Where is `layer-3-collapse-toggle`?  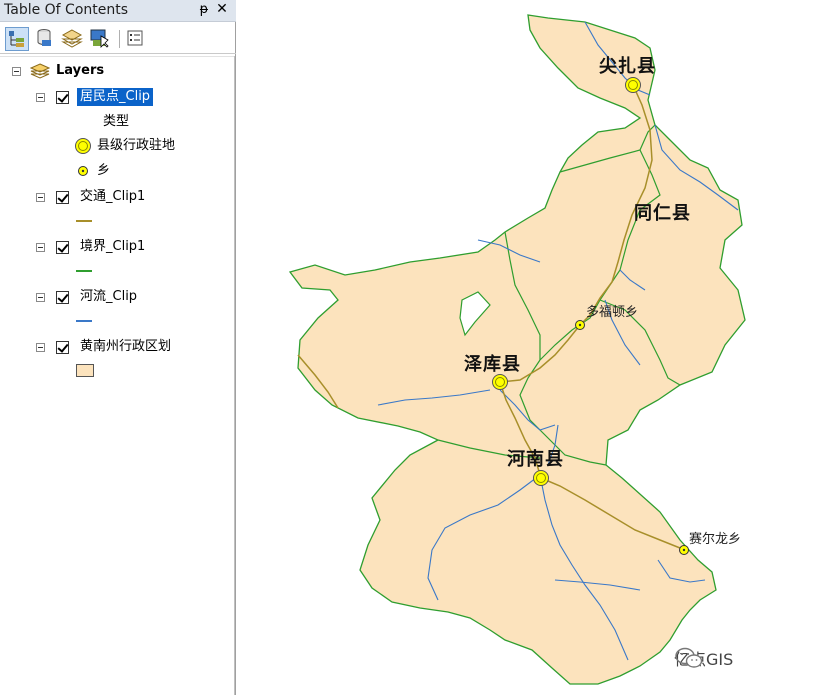
layer-3-collapse-toggle is located at coordinates (40, 247).